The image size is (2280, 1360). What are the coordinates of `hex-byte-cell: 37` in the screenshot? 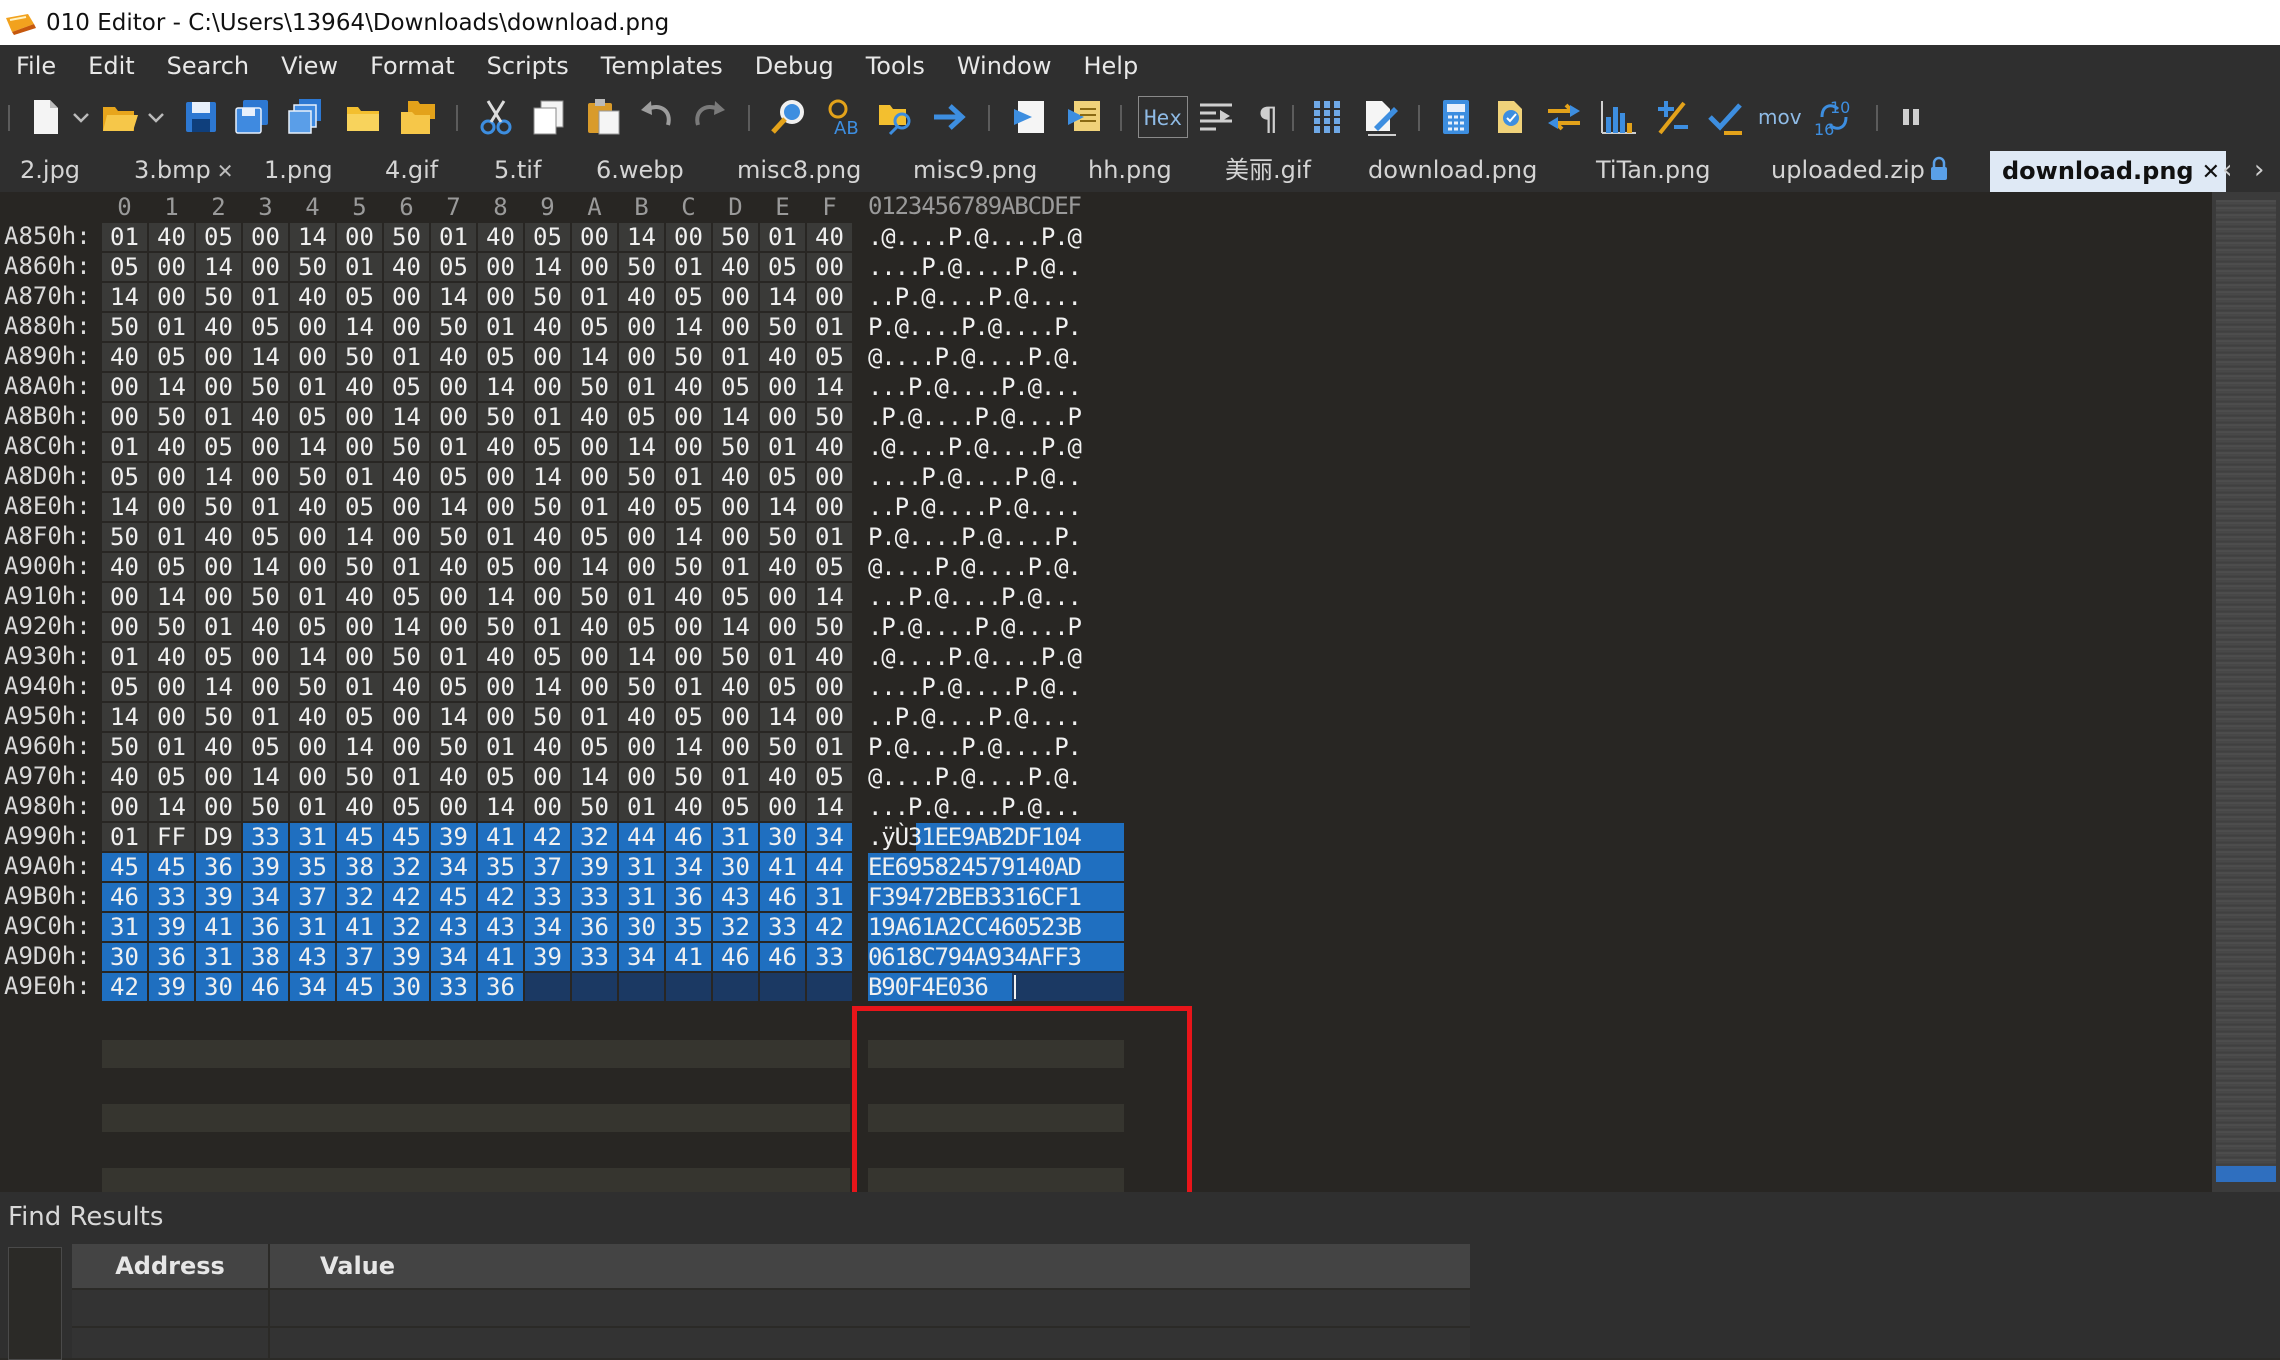 It's located at (312, 897).